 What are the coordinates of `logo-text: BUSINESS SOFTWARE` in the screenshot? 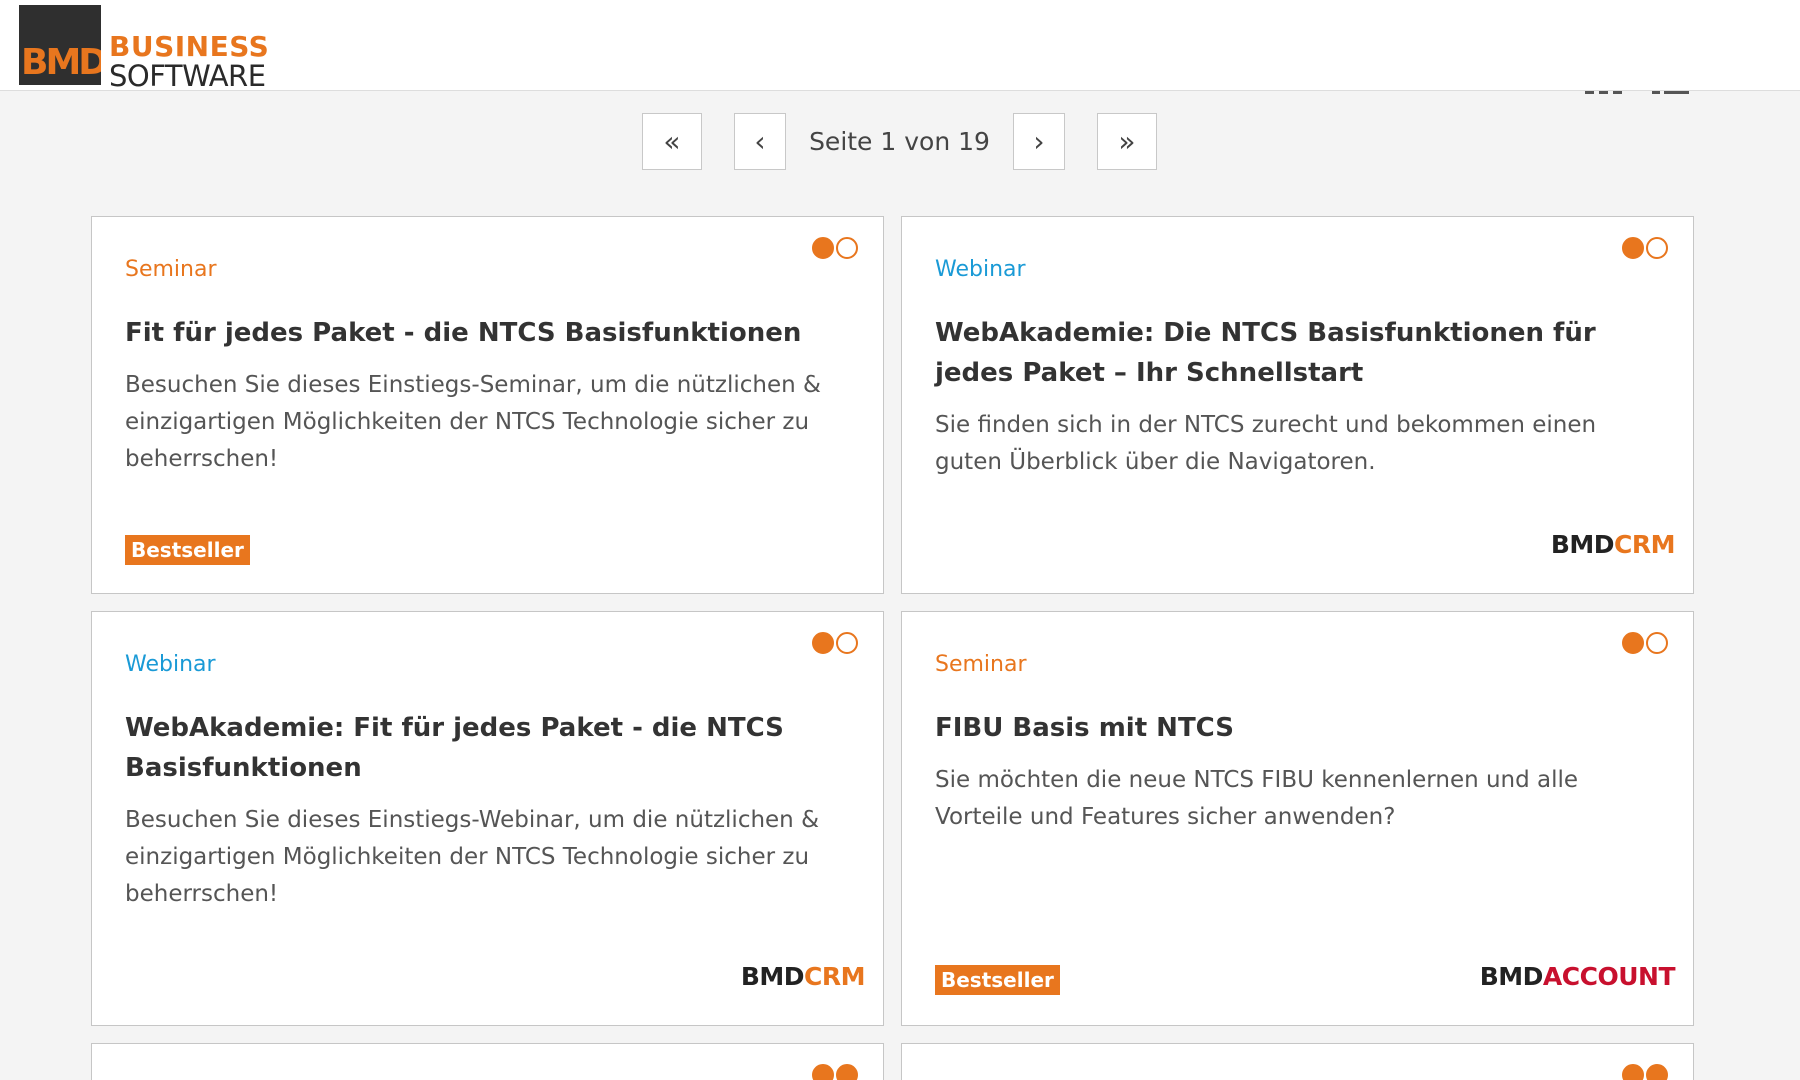 It's located at (189, 62).